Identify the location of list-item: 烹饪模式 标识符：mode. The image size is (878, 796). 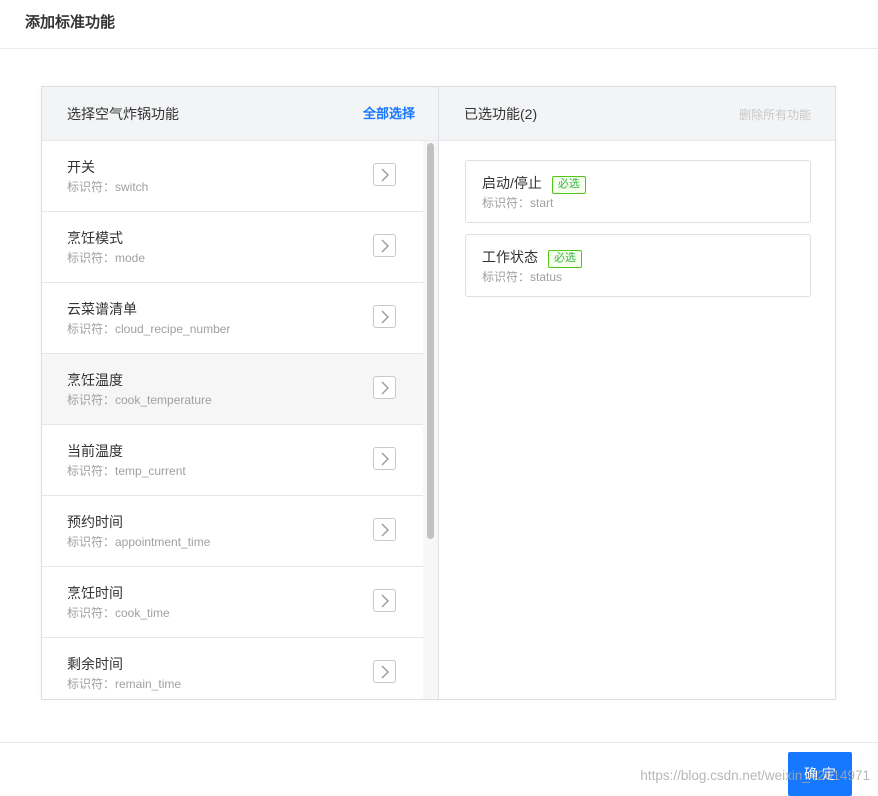
(232, 247).